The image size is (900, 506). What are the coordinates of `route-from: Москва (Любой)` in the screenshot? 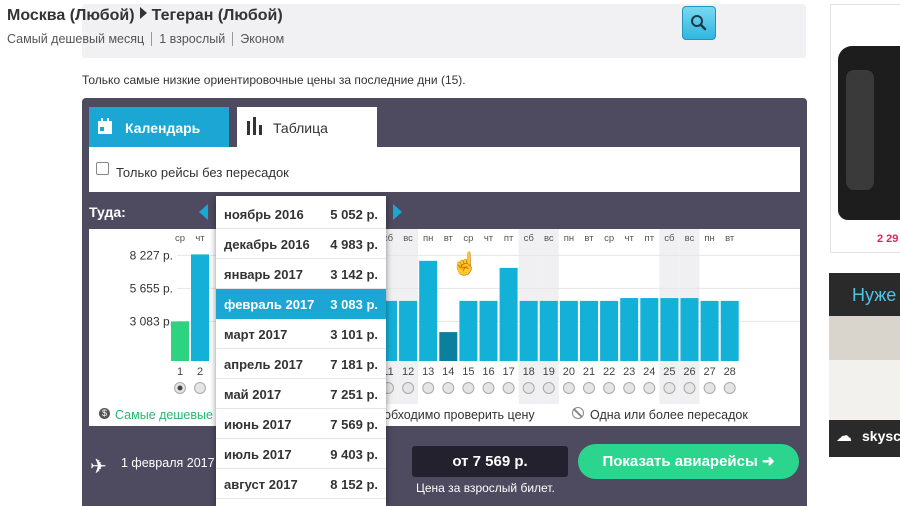 It's located at (71, 15).